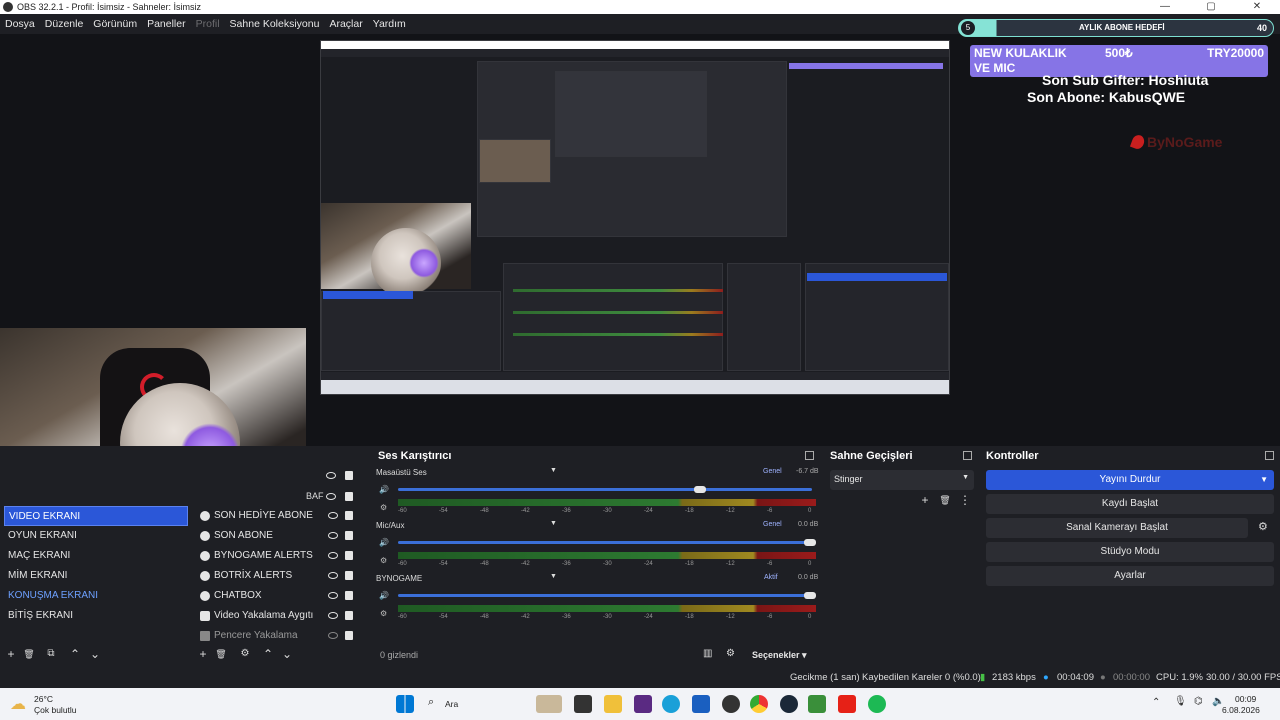  What do you see at coordinates (1263, 526) in the screenshot?
I see `virtual-camera-settings-icon: ⚙` at bounding box center [1263, 526].